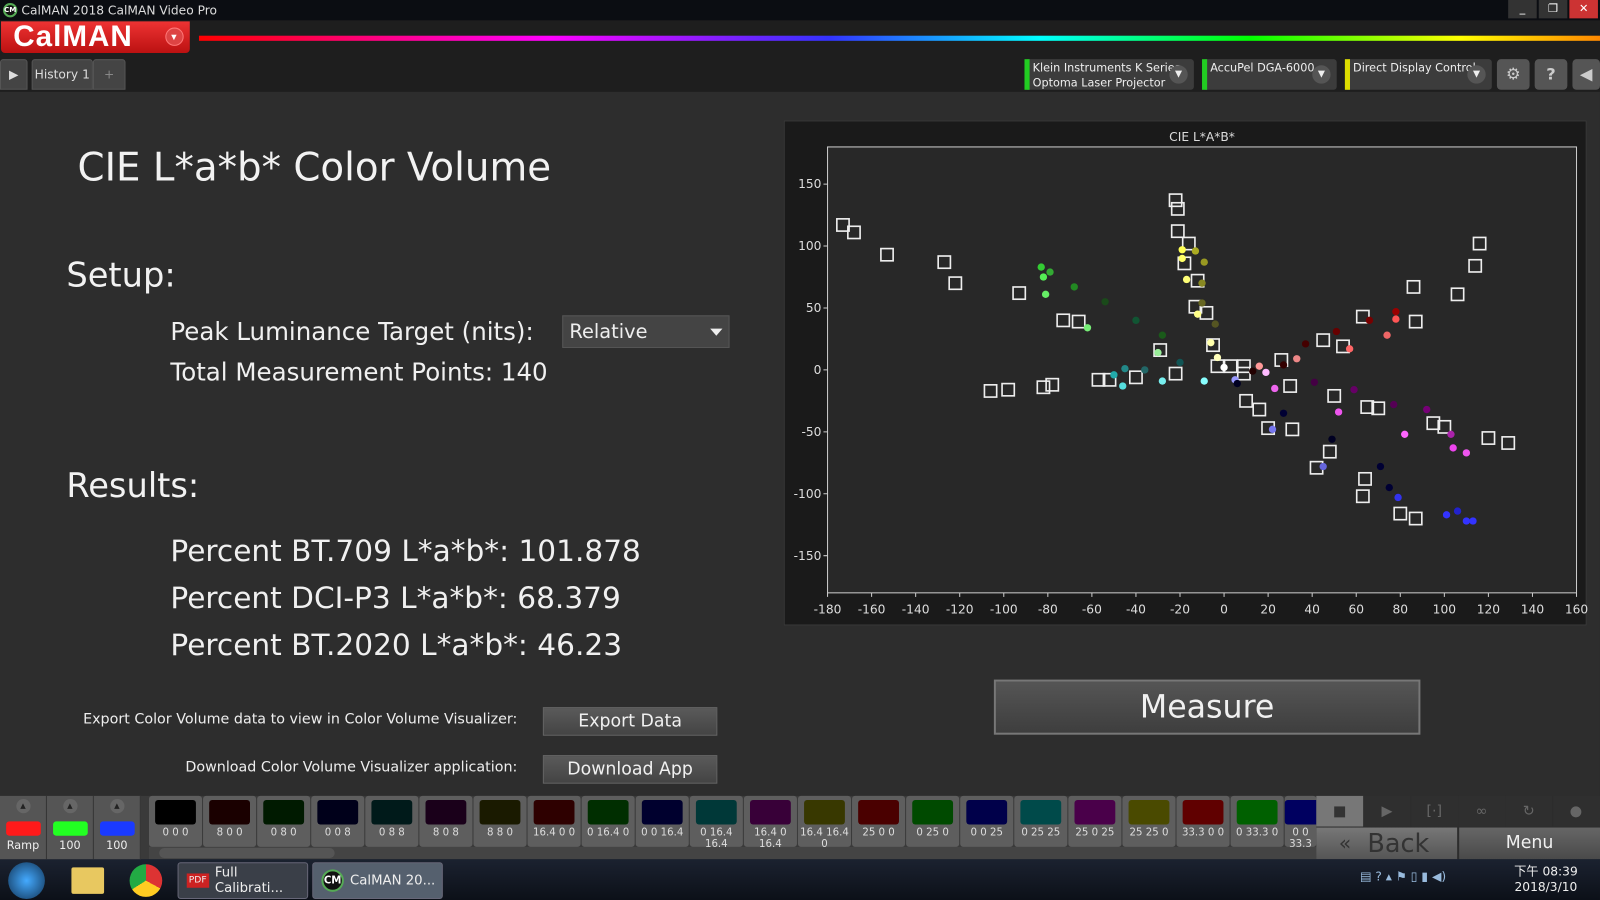 The width and height of the screenshot is (1600, 900). I want to click on swatch-label: 8 0 8, so click(445, 833).